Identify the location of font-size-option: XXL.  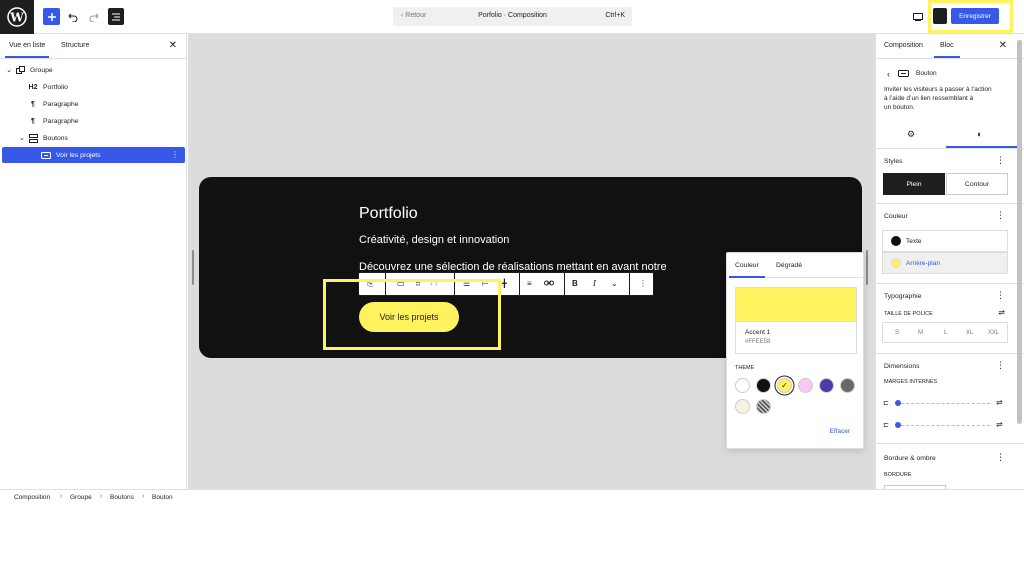
(993, 333).